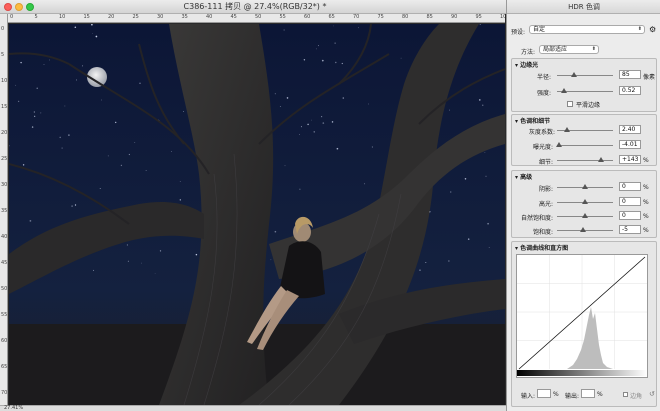 Image resolution: width=660 pixels, height=411 pixels. Describe the element at coordinates (646, 216) in the screenshot. I see `vibrance-unit: %` at that location.